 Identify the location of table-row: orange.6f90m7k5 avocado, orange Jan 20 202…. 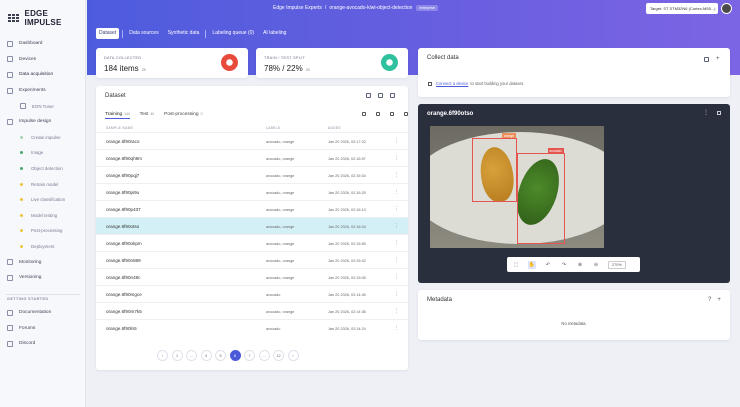
(252, 310).